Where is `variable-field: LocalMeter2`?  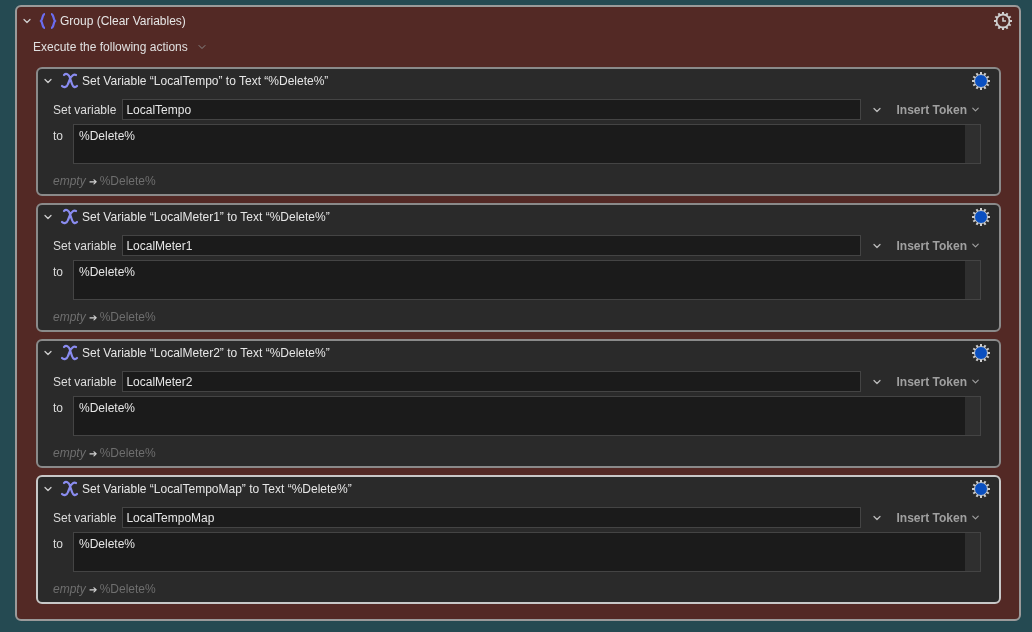
variable-field: LocalMeter2 is located at coordinates (491, 381).